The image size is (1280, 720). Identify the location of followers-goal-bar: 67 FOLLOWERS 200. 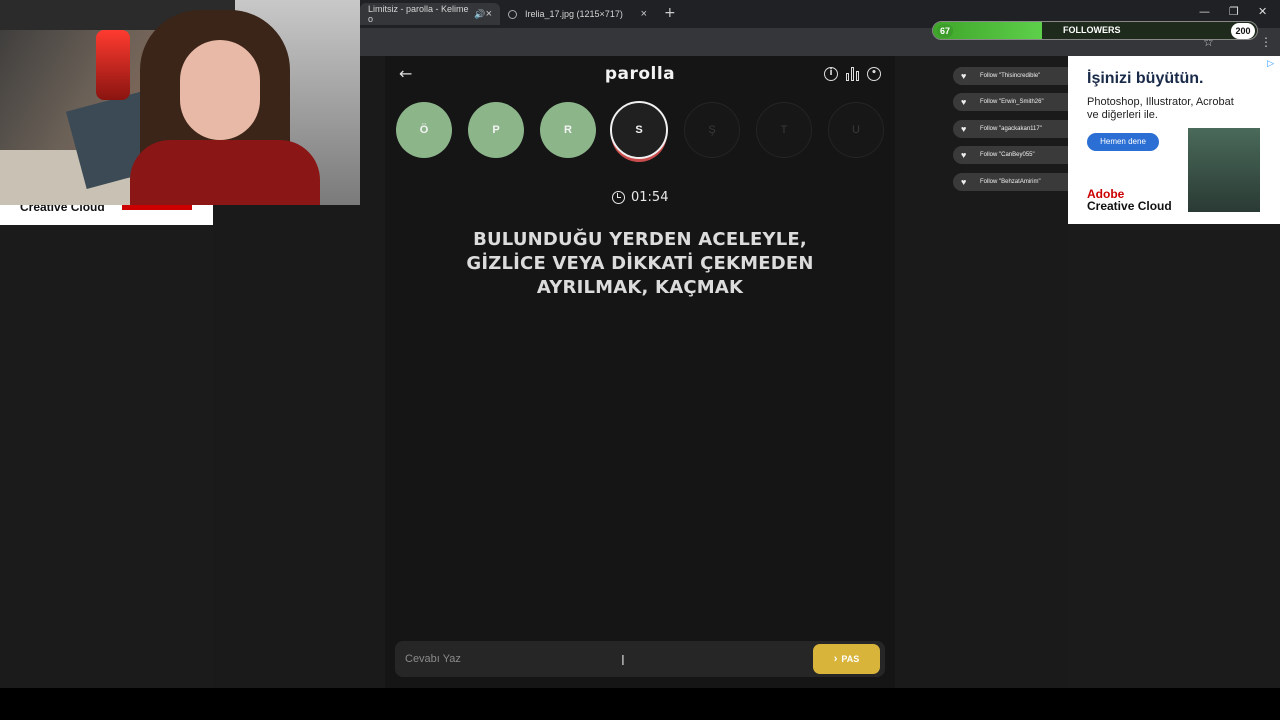
(1095, 30).